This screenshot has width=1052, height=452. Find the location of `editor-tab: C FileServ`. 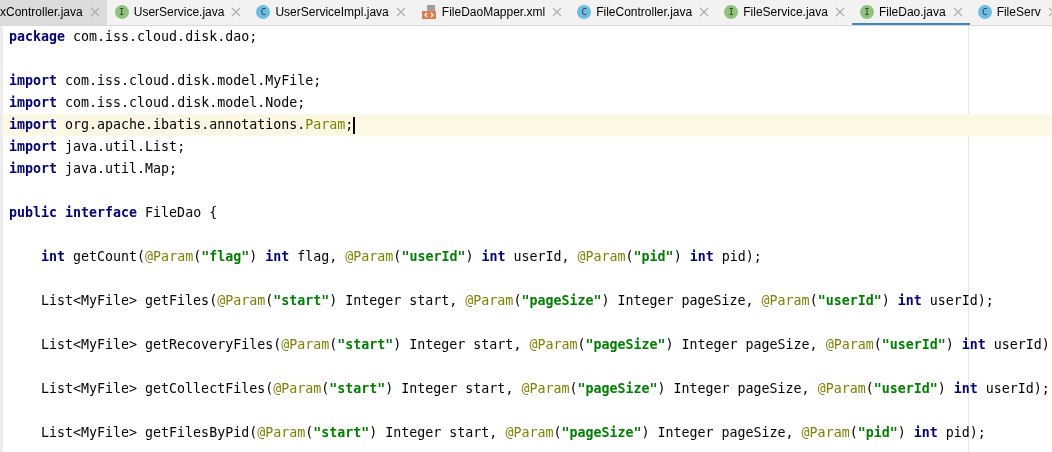

editor-tab: C FileServ is located at coordinates (1010, 12).